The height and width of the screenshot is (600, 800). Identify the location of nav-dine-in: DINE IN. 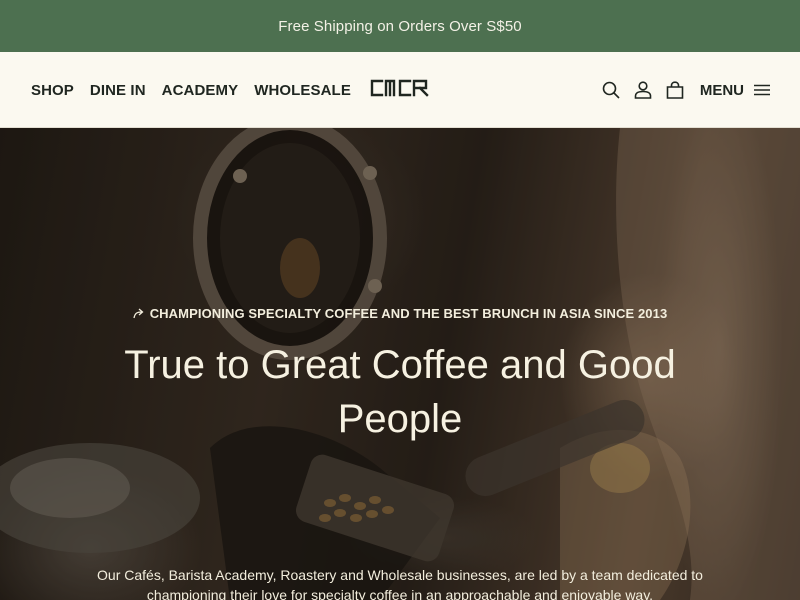
(118, 90).